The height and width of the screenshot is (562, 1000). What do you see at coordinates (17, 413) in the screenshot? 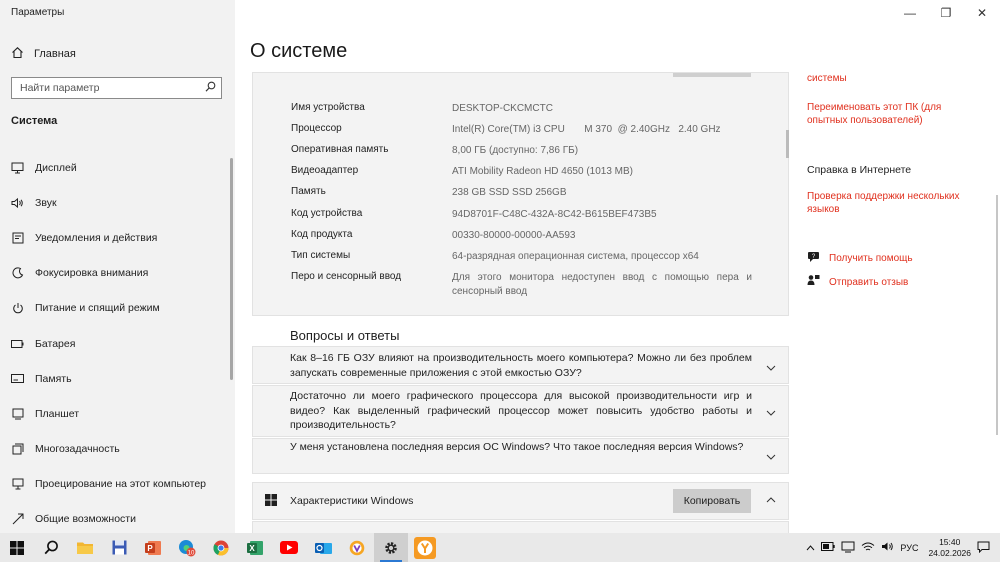
I see `tablet-icon` at bounding box center [17, 413].